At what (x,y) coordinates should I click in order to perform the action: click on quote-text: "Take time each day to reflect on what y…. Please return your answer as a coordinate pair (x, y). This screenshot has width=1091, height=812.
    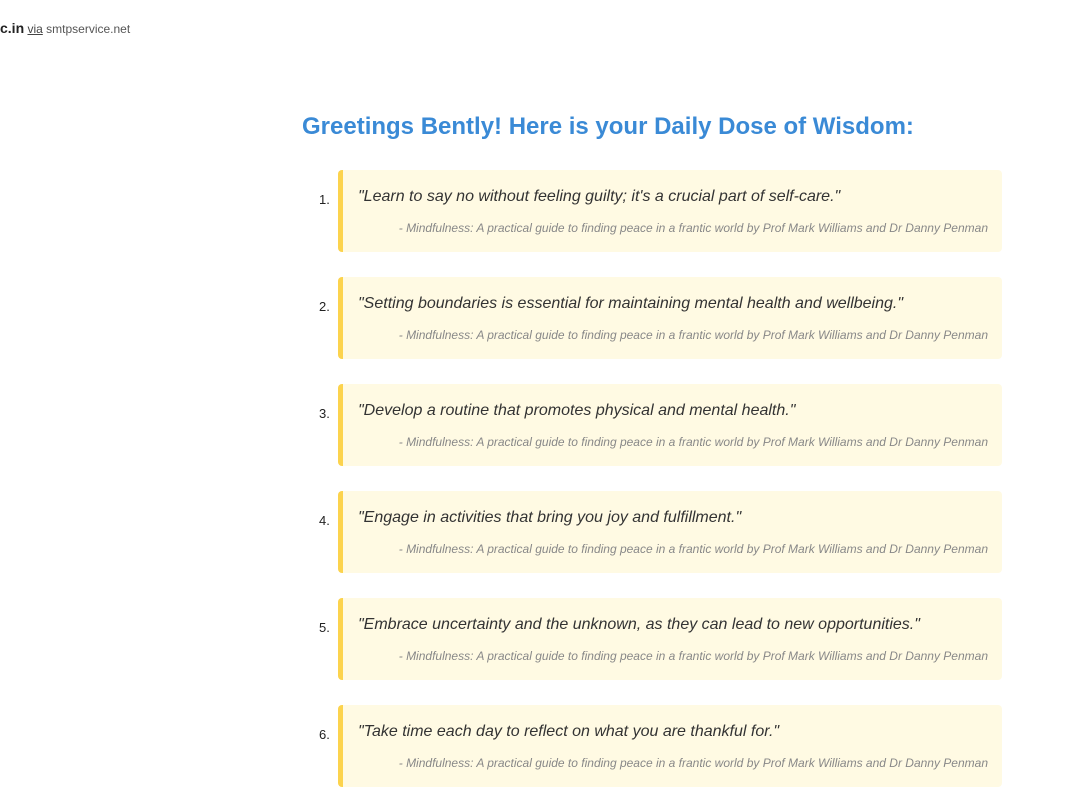
    Looking at the image, I should click on (569, 731).